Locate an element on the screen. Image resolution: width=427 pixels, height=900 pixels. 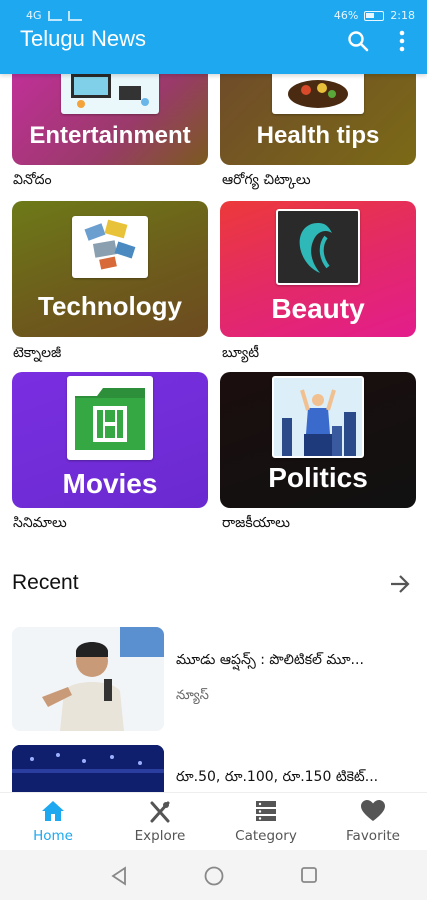
nav-category: Category is located at coordinates (266, 822).